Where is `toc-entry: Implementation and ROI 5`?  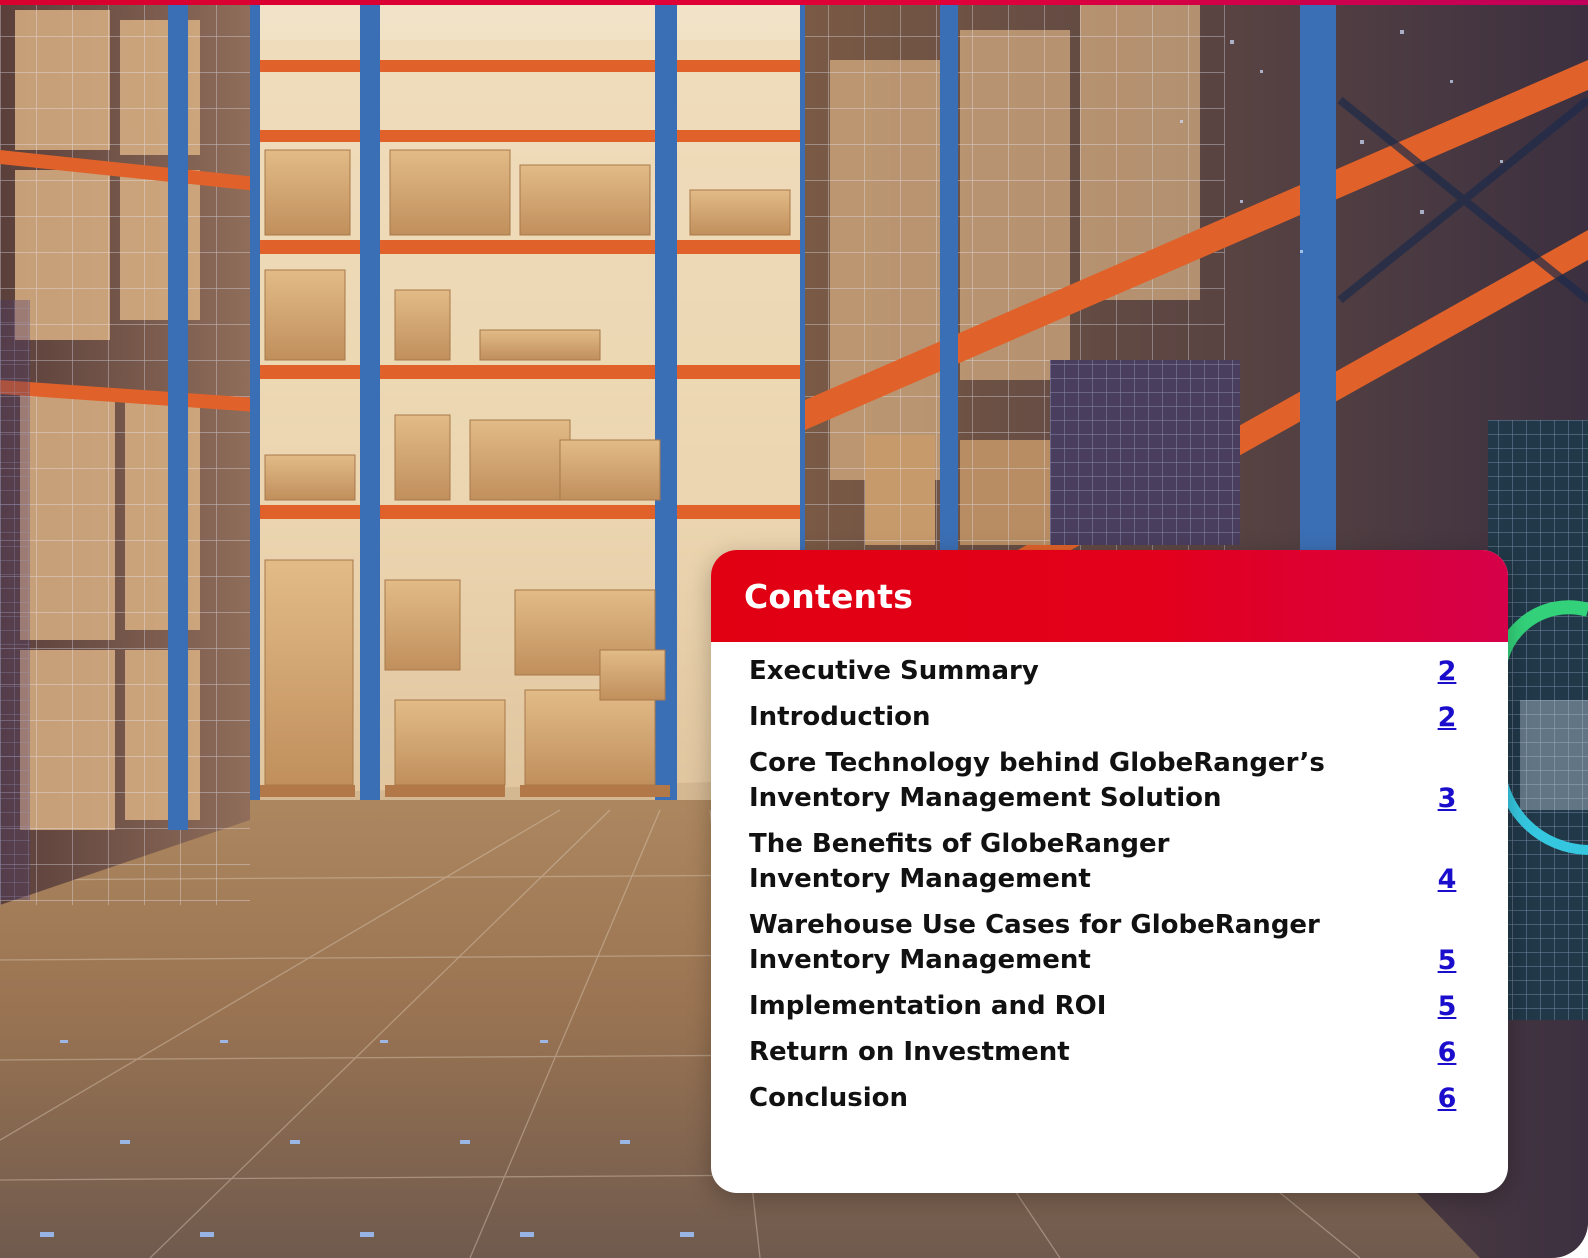 toc-entry: Implementation and ROI 5 is located at coordinates (1104, 1006).